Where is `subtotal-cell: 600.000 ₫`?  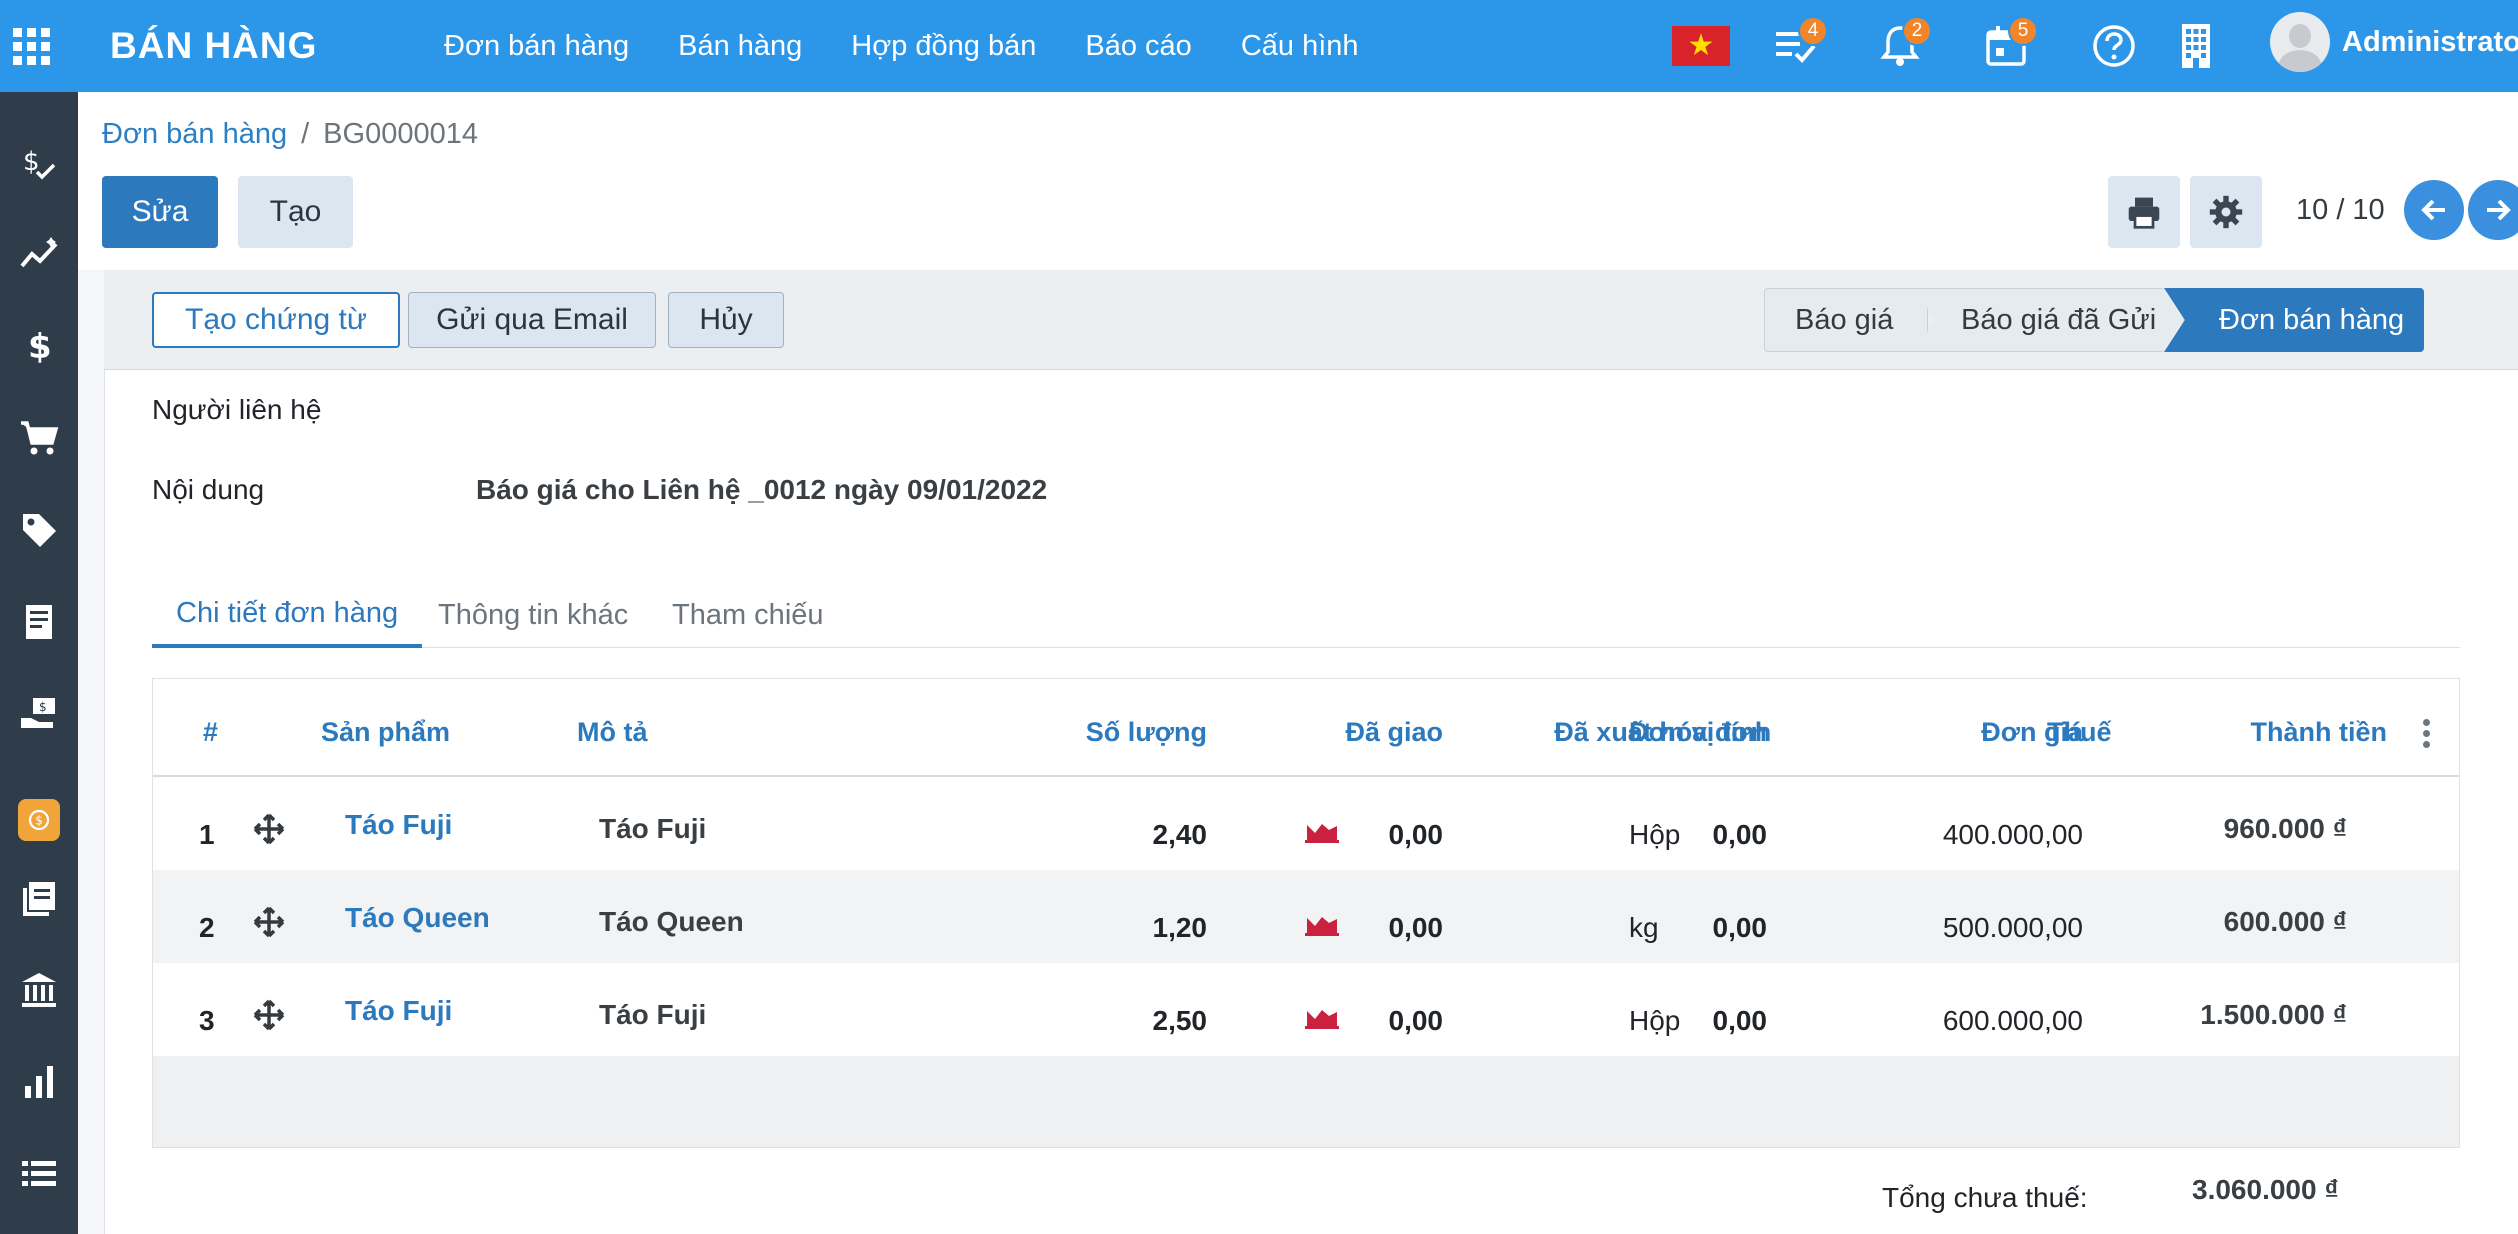 subtotal-cell: 600.000 ₫ is located at coordinates (2285, 921).